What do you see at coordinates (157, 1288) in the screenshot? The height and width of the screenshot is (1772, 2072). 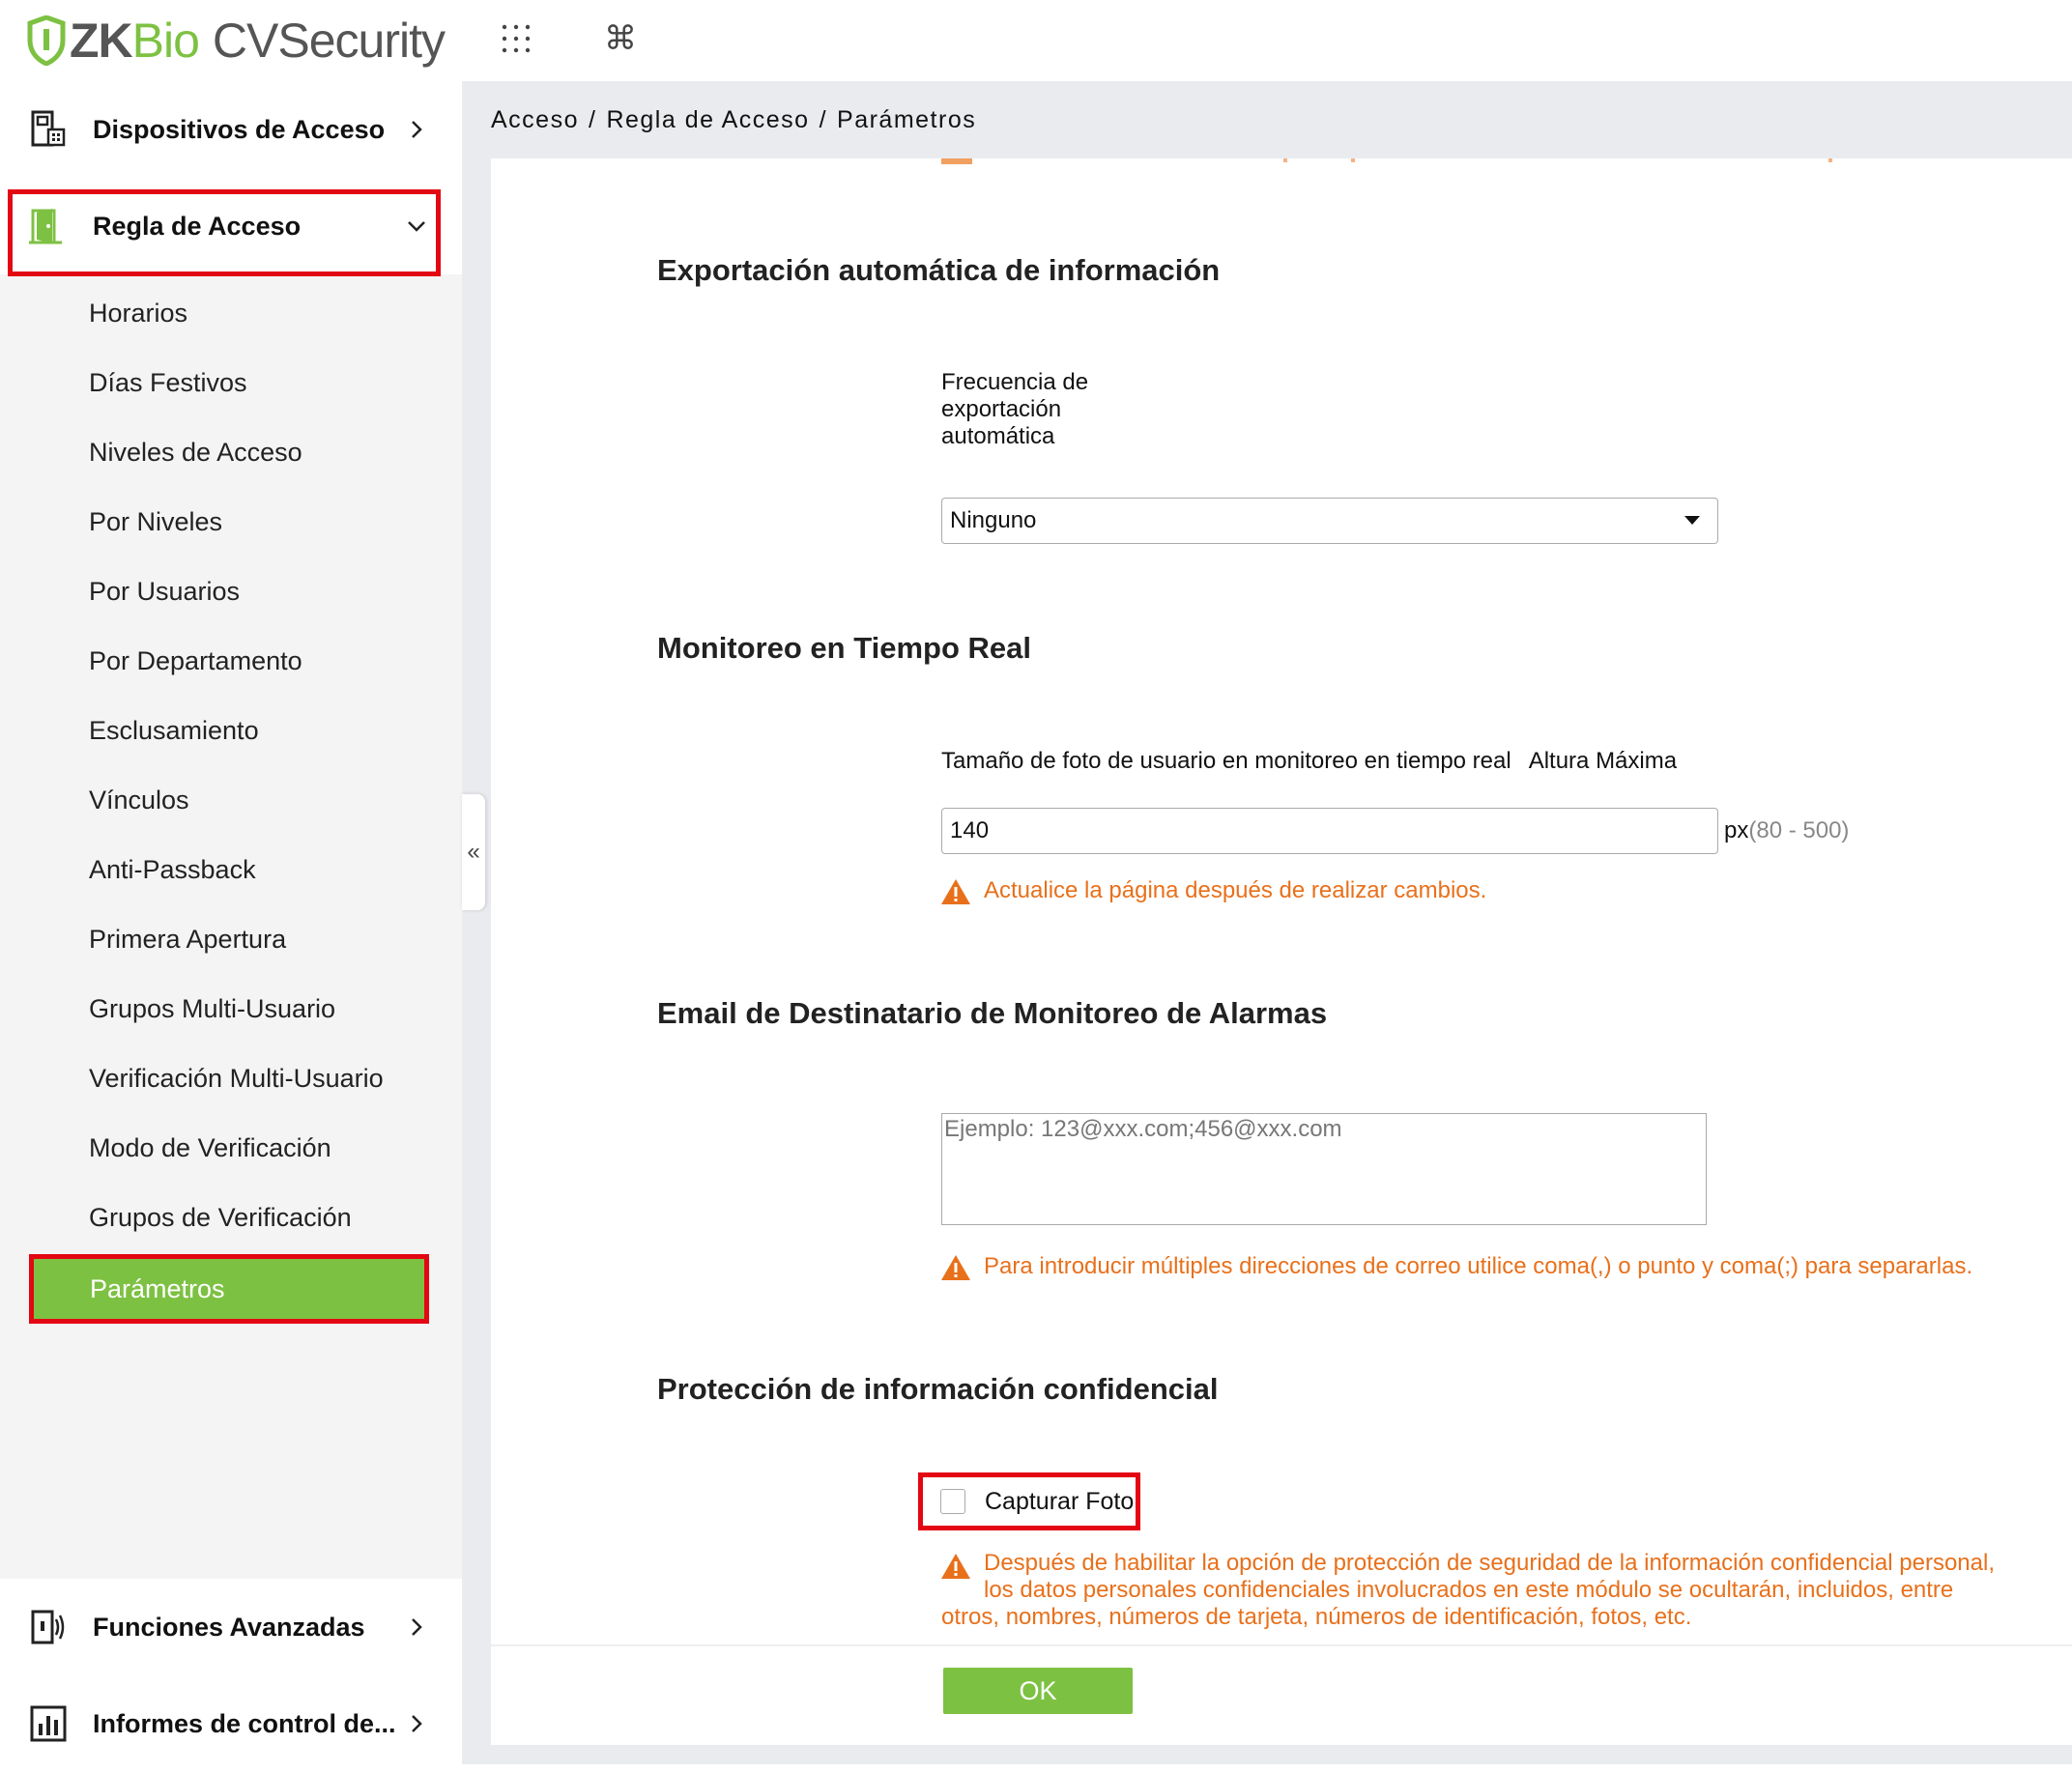 I see `sidebar-item-label: Parámetros` at bounding box center [157, 1288].